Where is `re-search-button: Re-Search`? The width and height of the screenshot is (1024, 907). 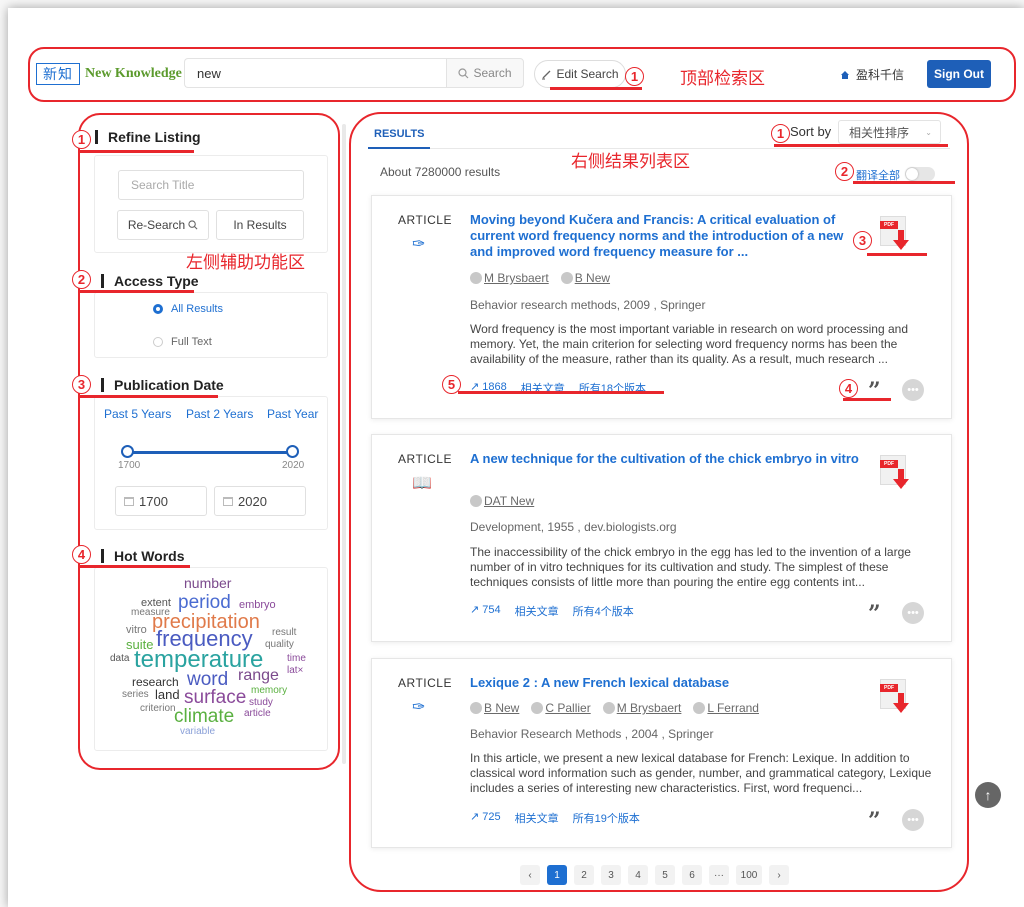 re-search-button: Re-Search is located at coordinates (163, 225).